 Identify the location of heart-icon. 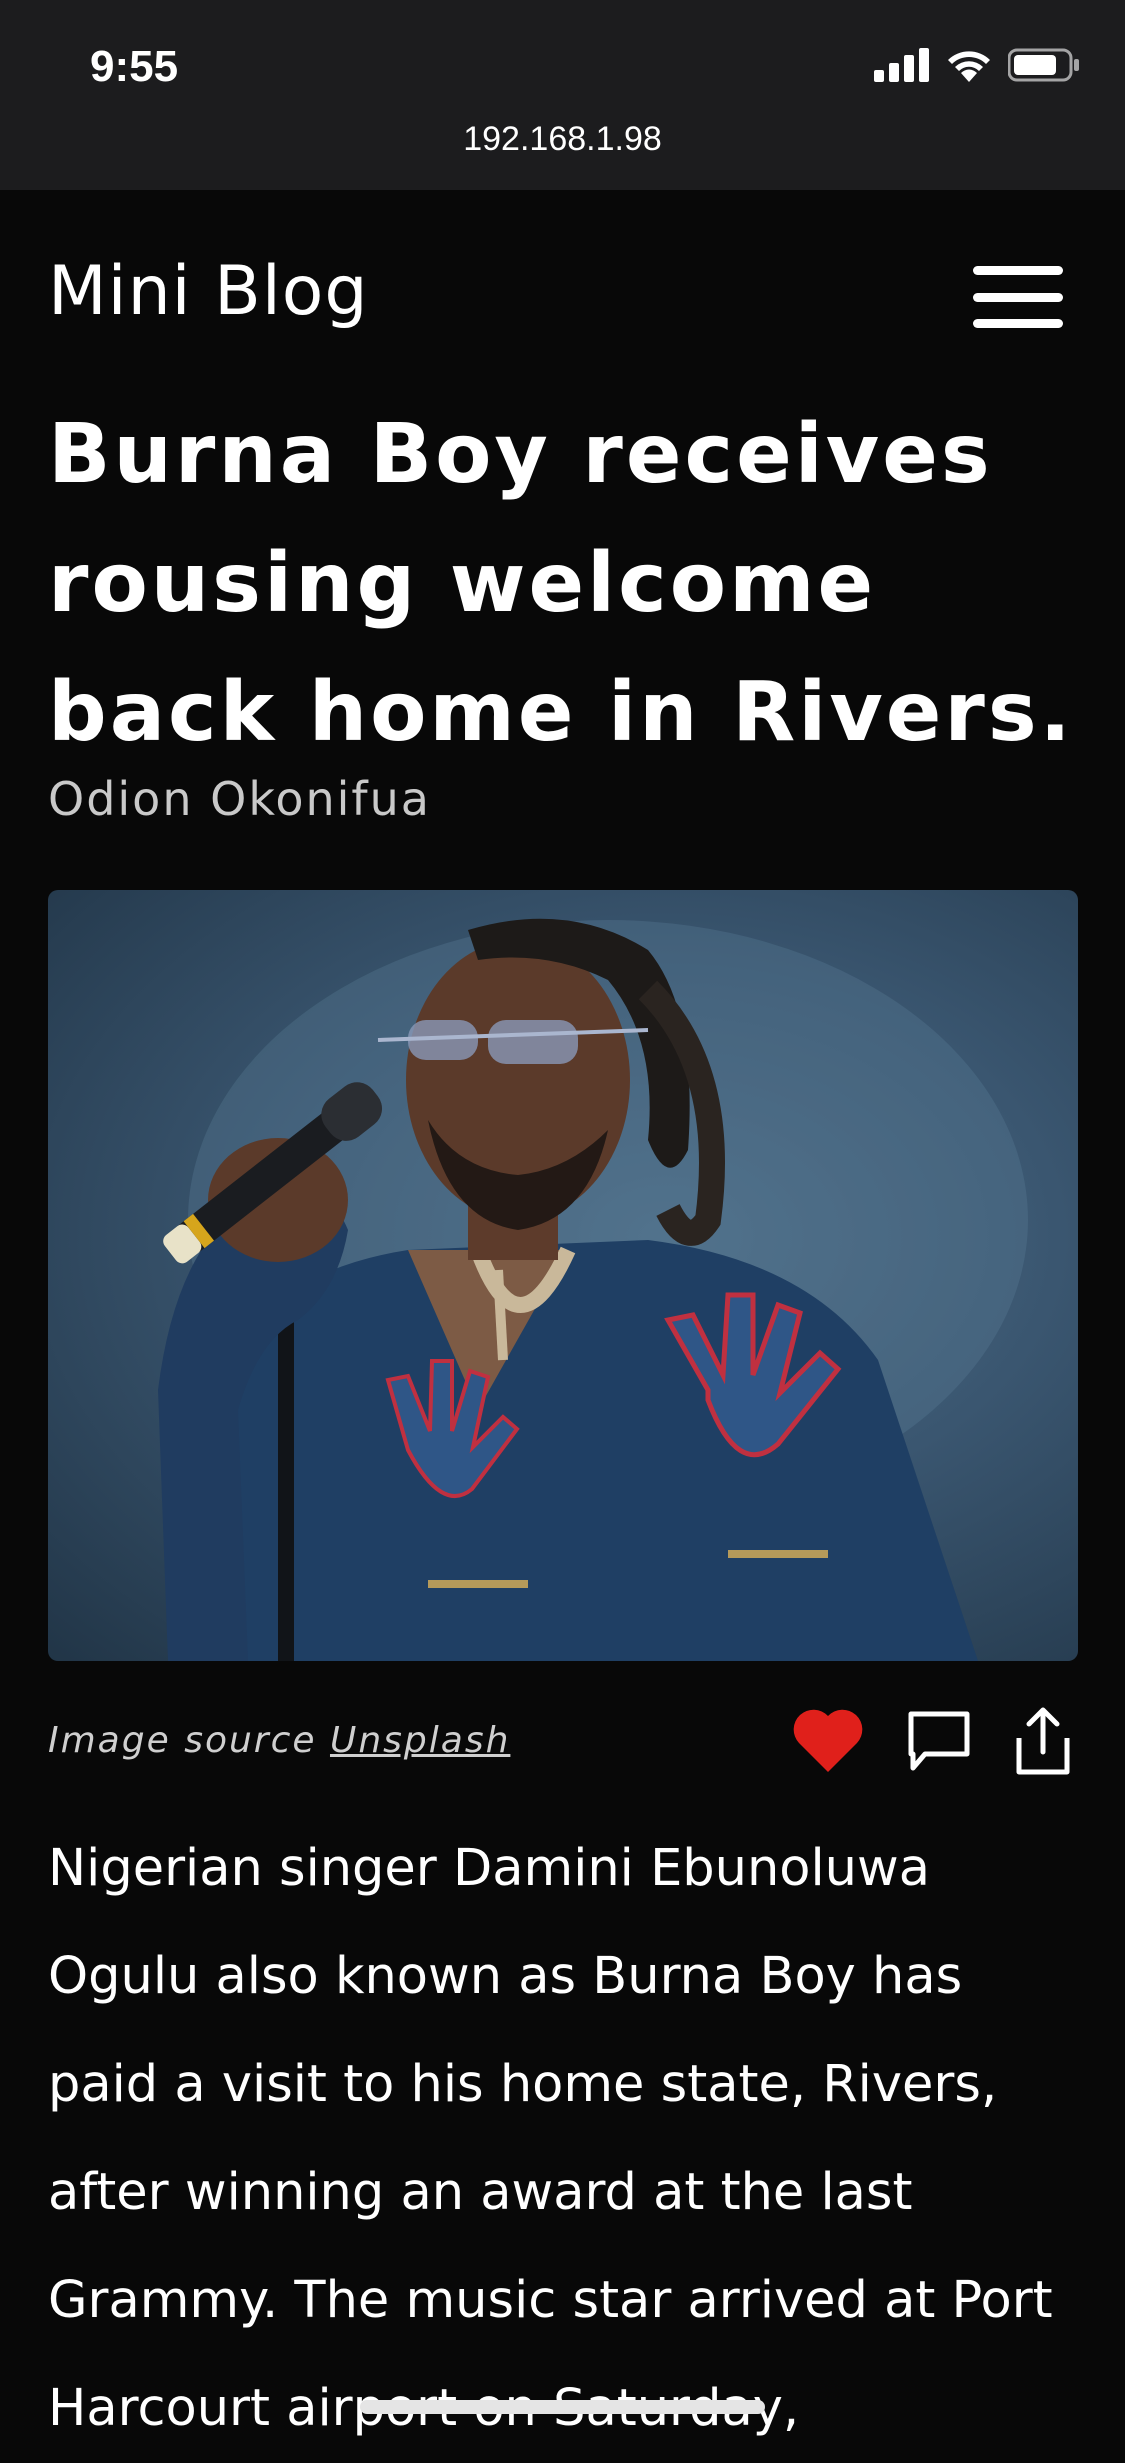
(828, 1741).